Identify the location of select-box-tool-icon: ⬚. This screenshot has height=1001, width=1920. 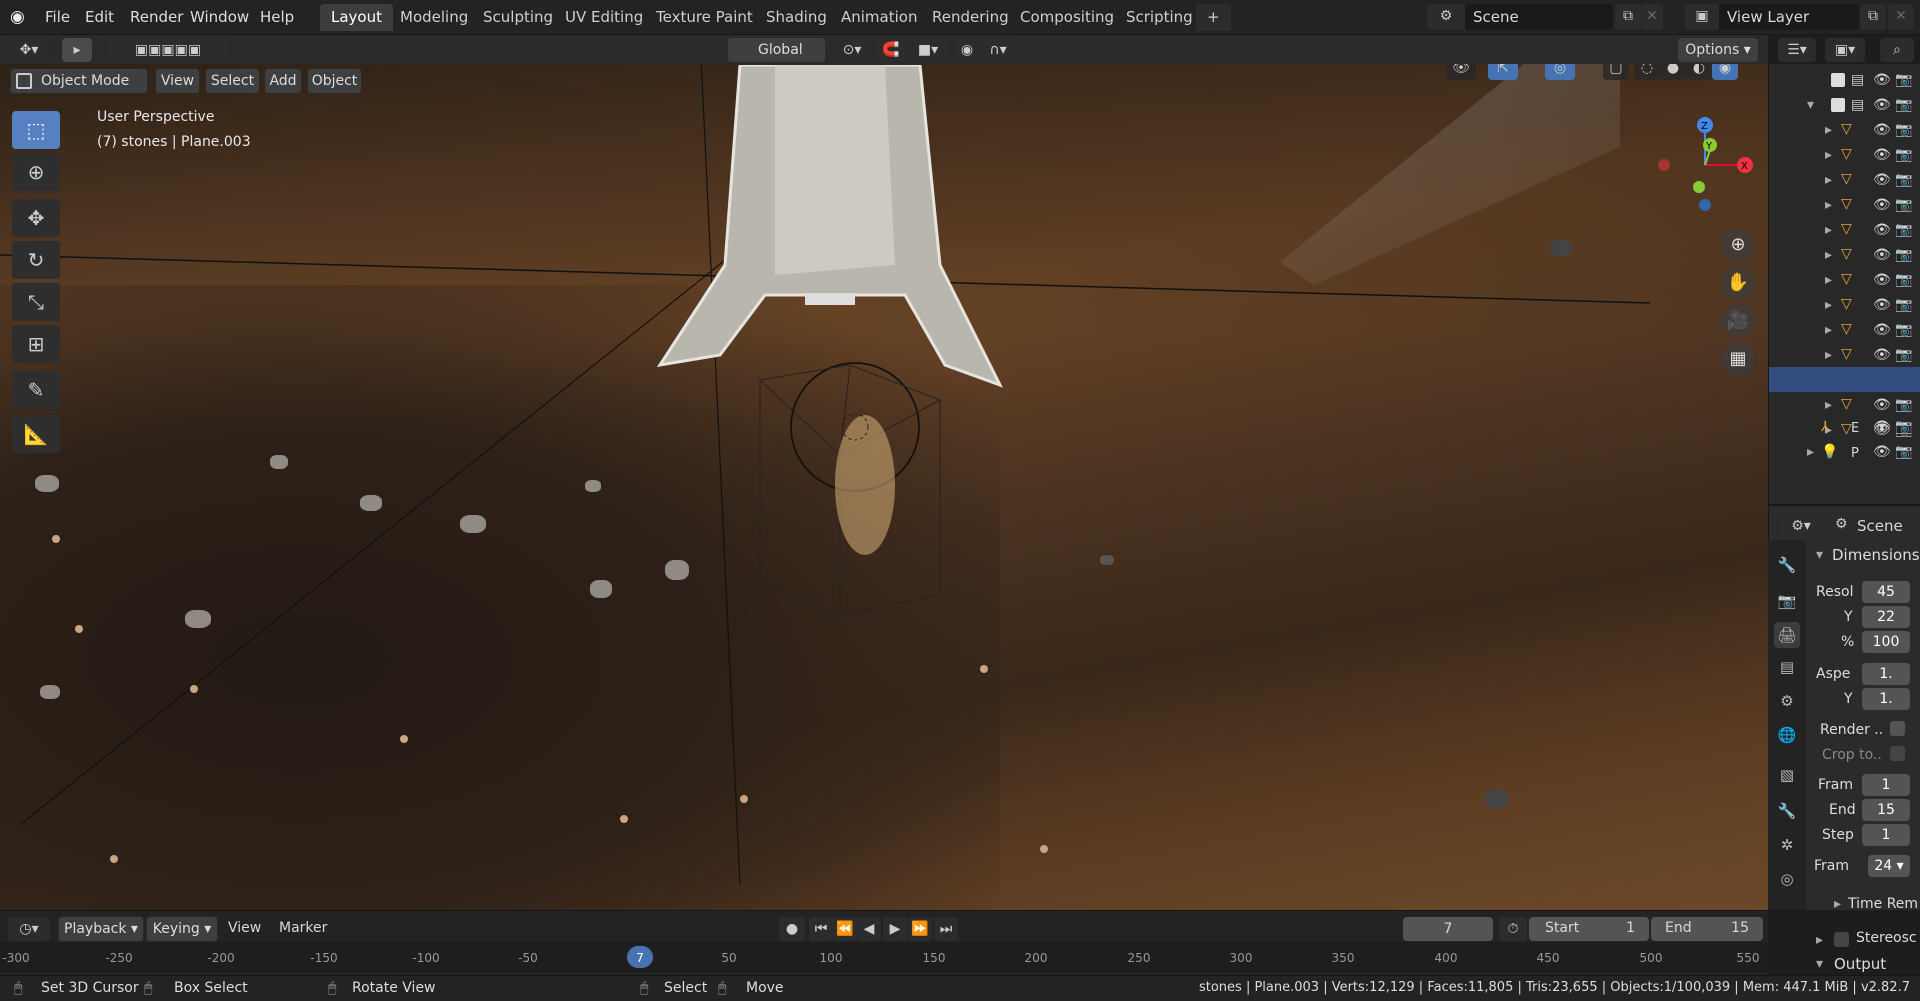
(36, 130).